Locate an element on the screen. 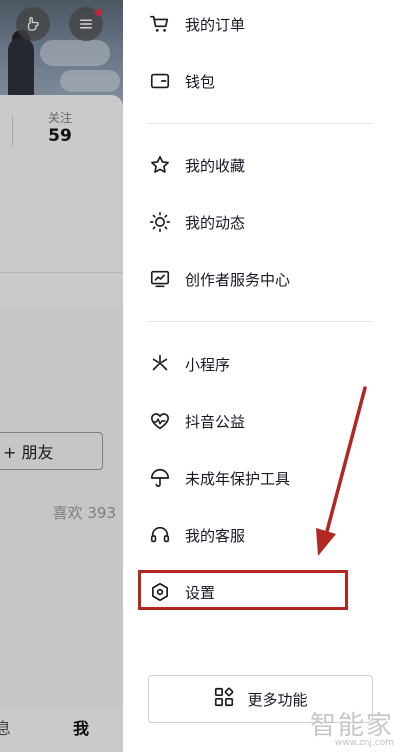 The image size is (400, 752). watermark: 智能家 www.znj.com is located at coordinates (352, 726).